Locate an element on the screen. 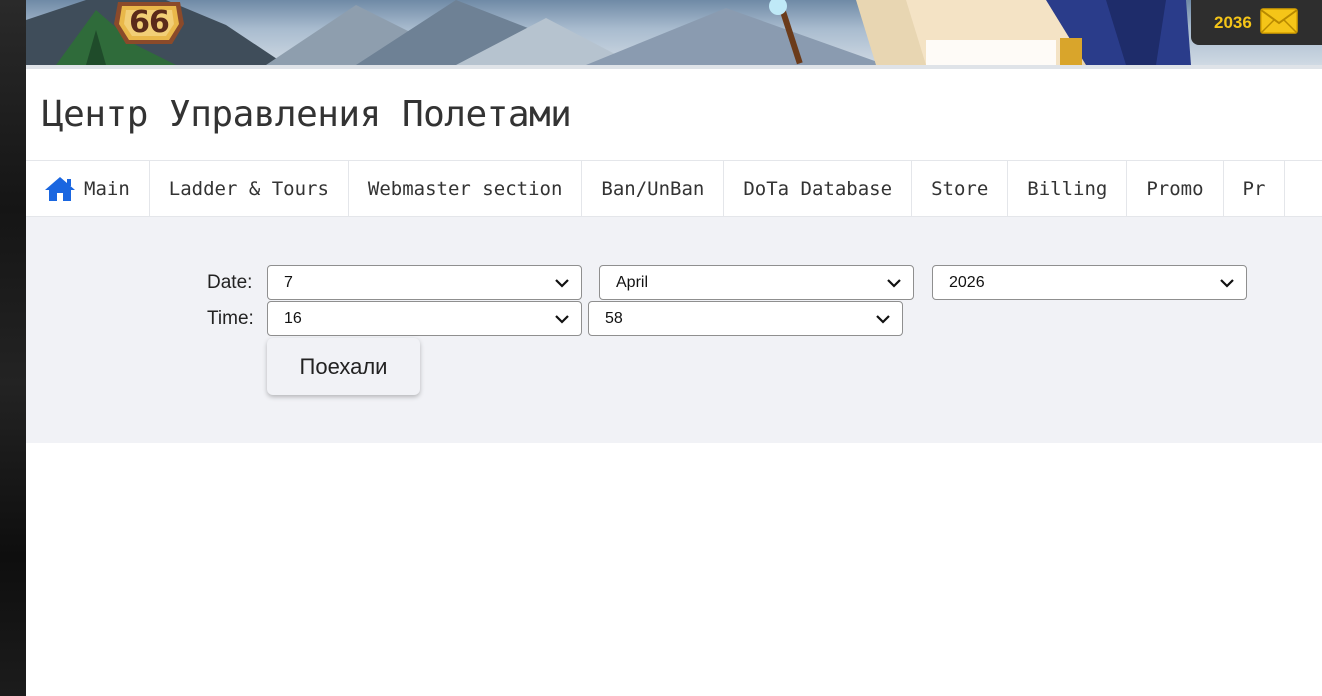  nav-item-ladder-tours: Ladder & Tours is located at coordinates (249, 188).